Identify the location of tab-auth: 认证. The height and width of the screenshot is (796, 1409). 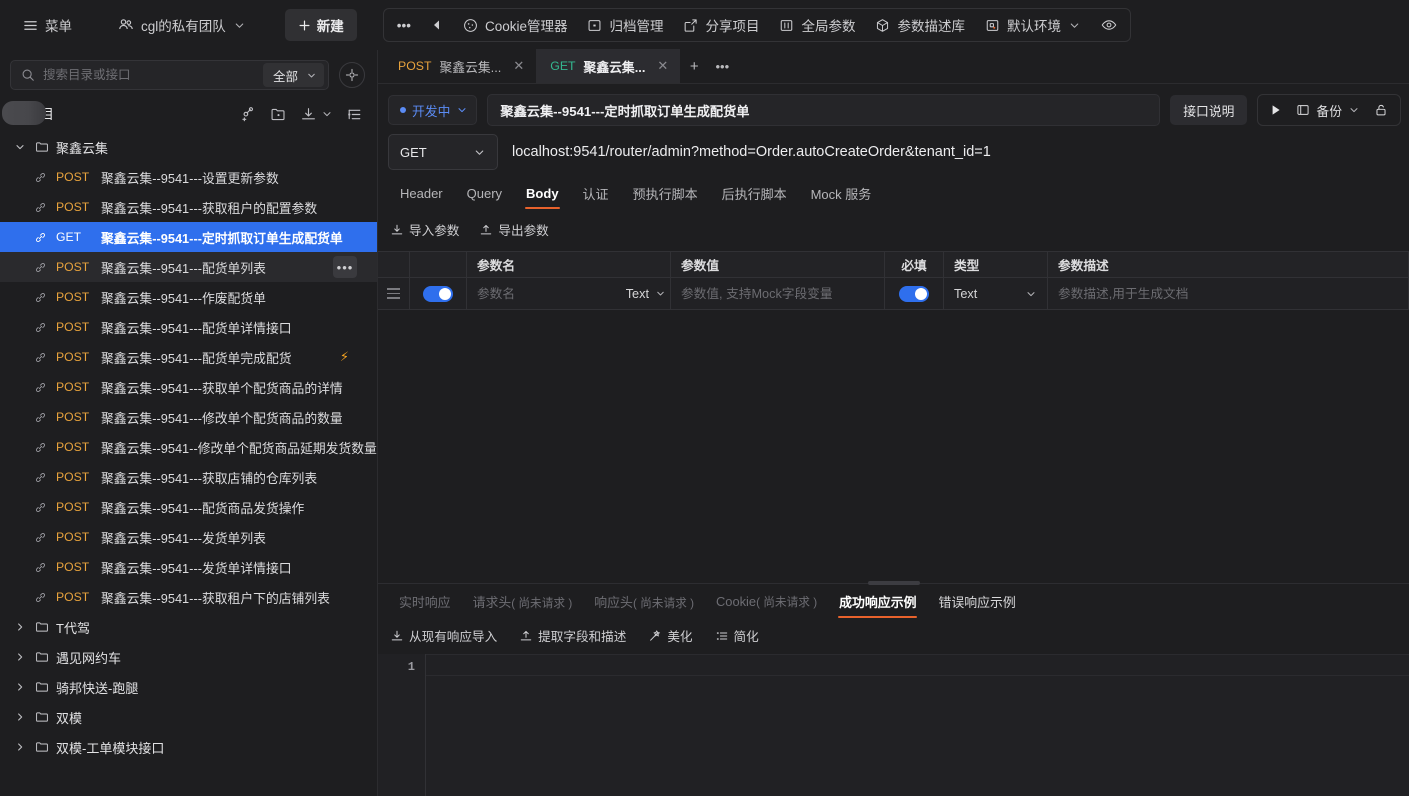
(596, 197).